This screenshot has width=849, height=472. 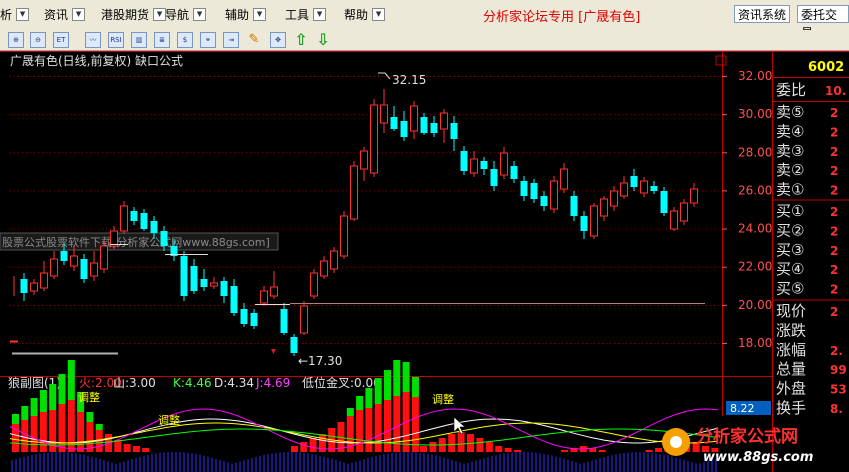 I want to click on quote-label: 涨跌, so click(x=791, y=330).